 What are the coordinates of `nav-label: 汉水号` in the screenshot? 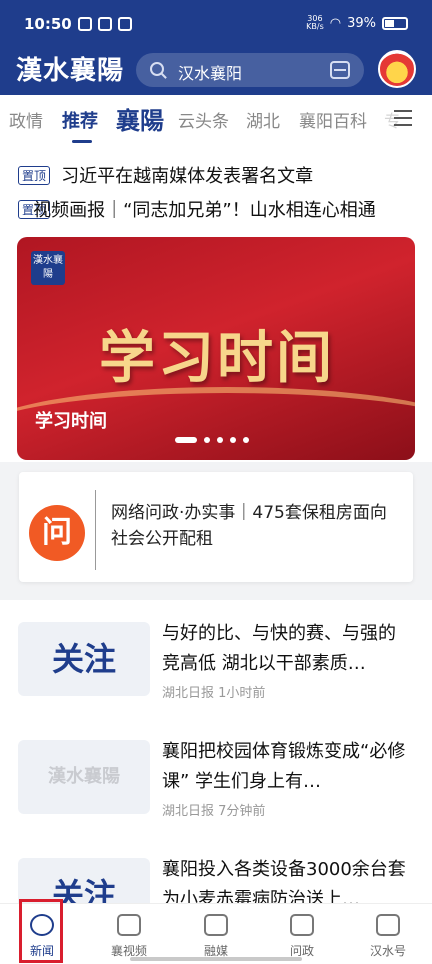 It's located at (387, 951).